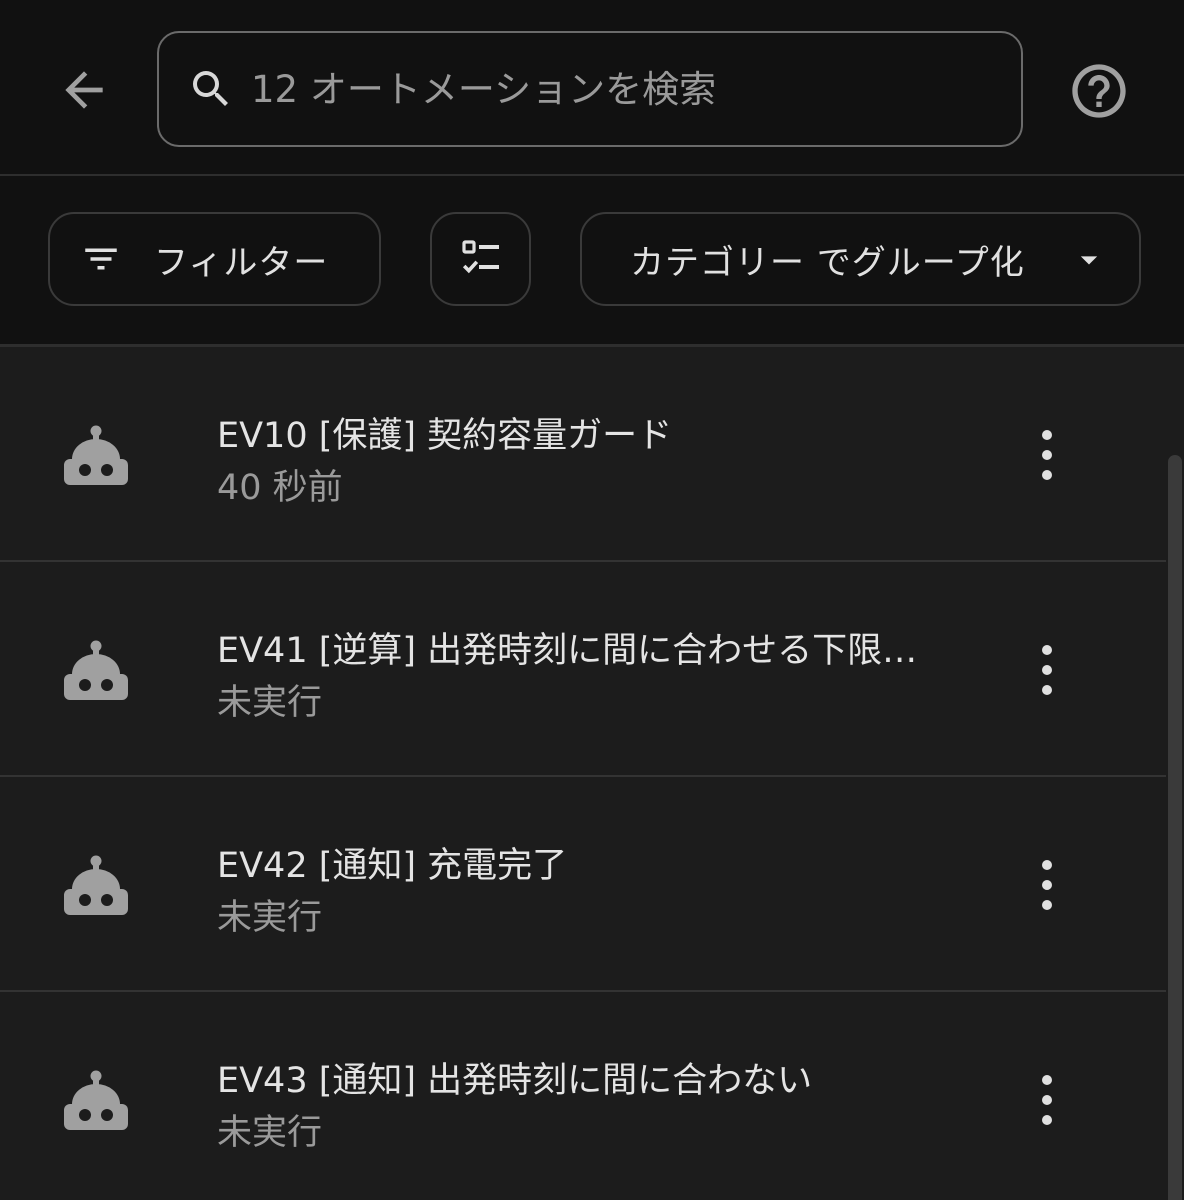  I want to click on filter-toolbar: フィルター カテゴリー でグループ化, so click(592, 261).